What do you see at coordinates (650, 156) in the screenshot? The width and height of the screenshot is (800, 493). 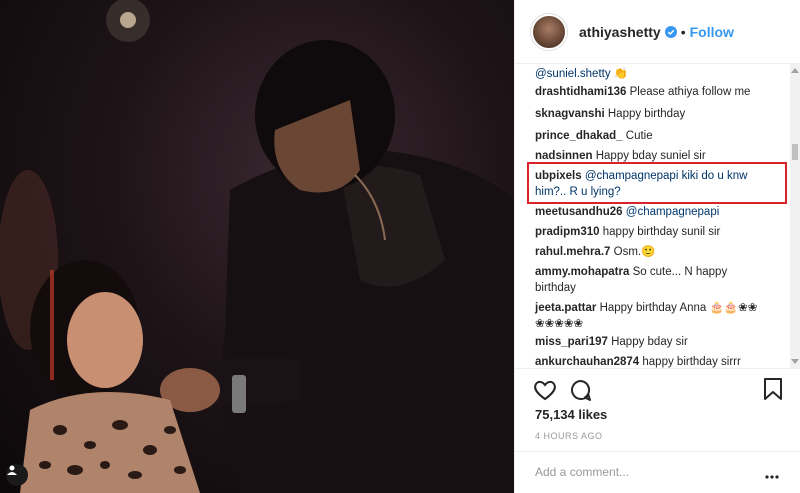 I see `comment-text: Happy bday suniel sir` at bounding box center [650, 156].